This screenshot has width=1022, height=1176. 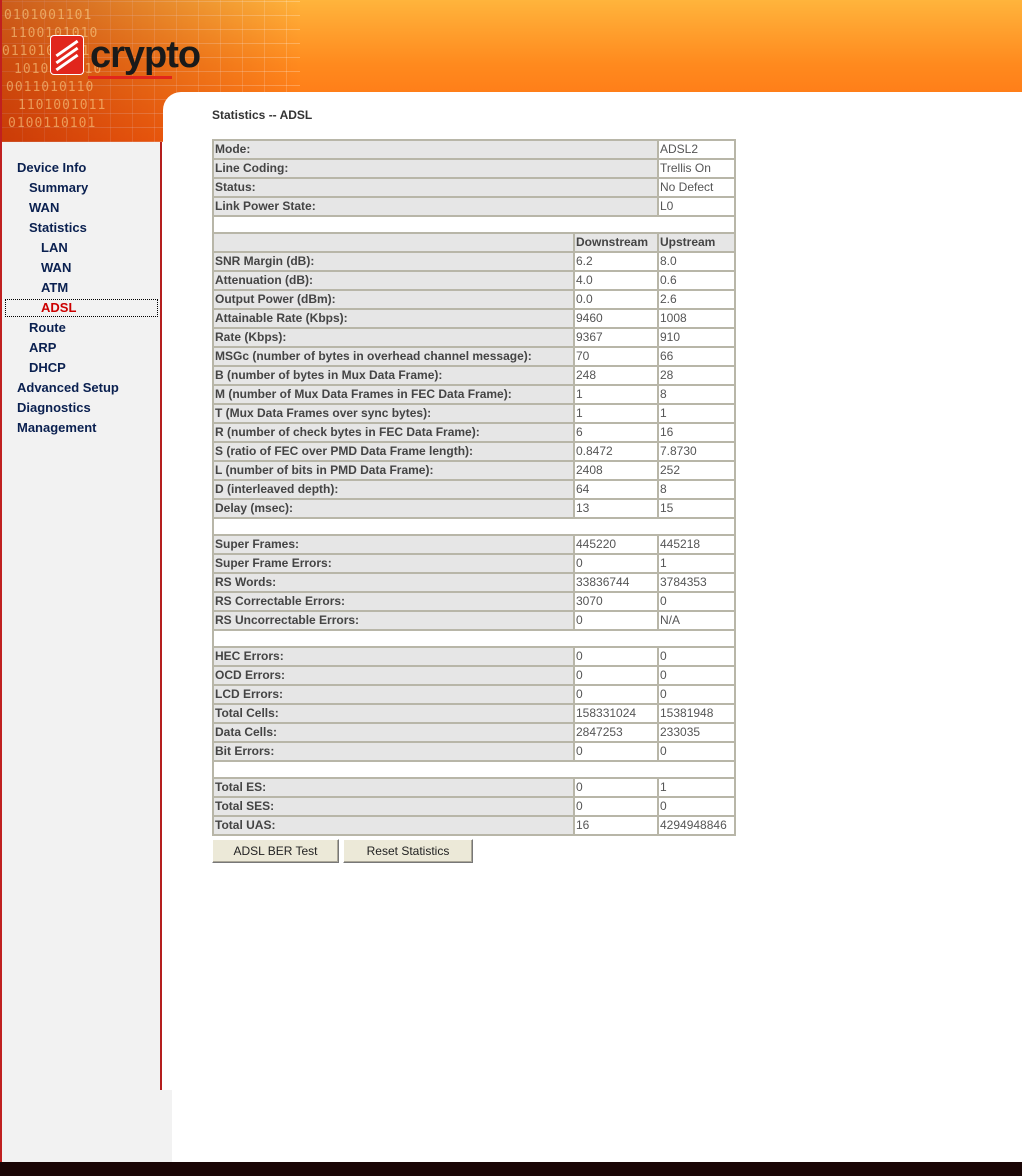 I want to click on adsl-ber-test-button: ADSL BER Test, so click(x=275, y=851).